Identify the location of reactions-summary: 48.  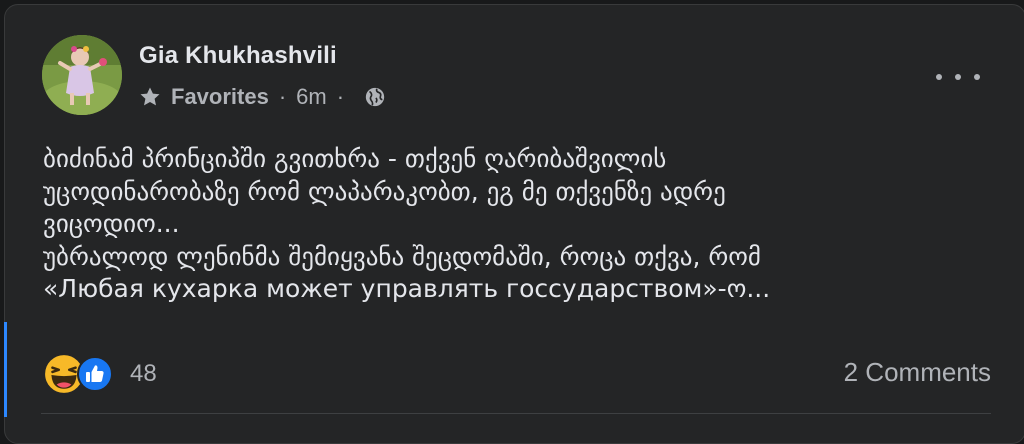
(100, 374).